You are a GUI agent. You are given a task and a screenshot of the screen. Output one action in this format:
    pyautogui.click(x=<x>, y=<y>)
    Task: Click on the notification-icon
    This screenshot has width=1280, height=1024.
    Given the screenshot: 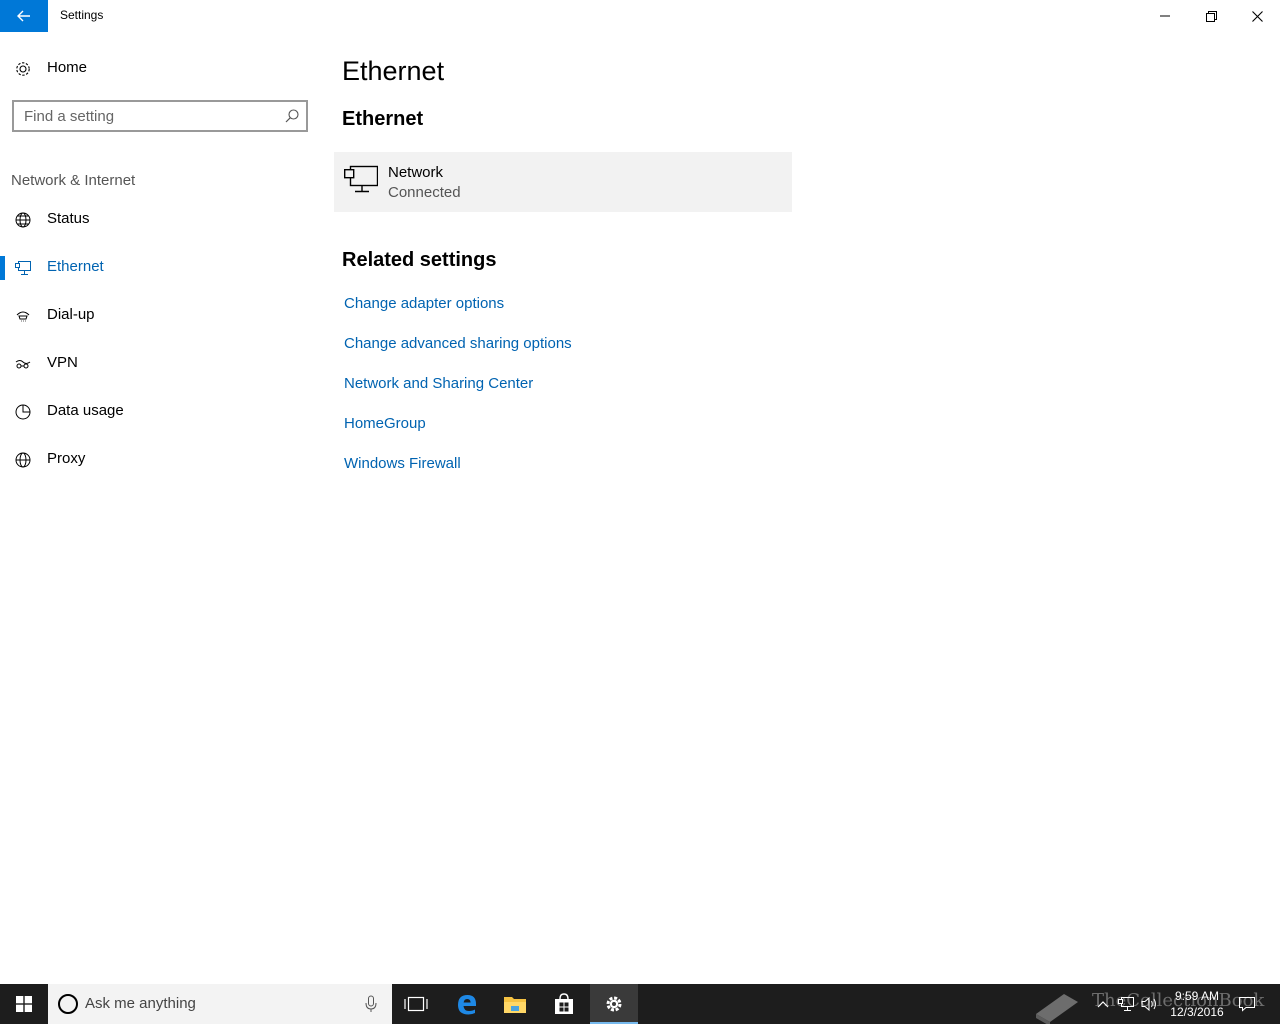 What is the action you would take?
    pyautogui.click(x=1247, y=1004)
    